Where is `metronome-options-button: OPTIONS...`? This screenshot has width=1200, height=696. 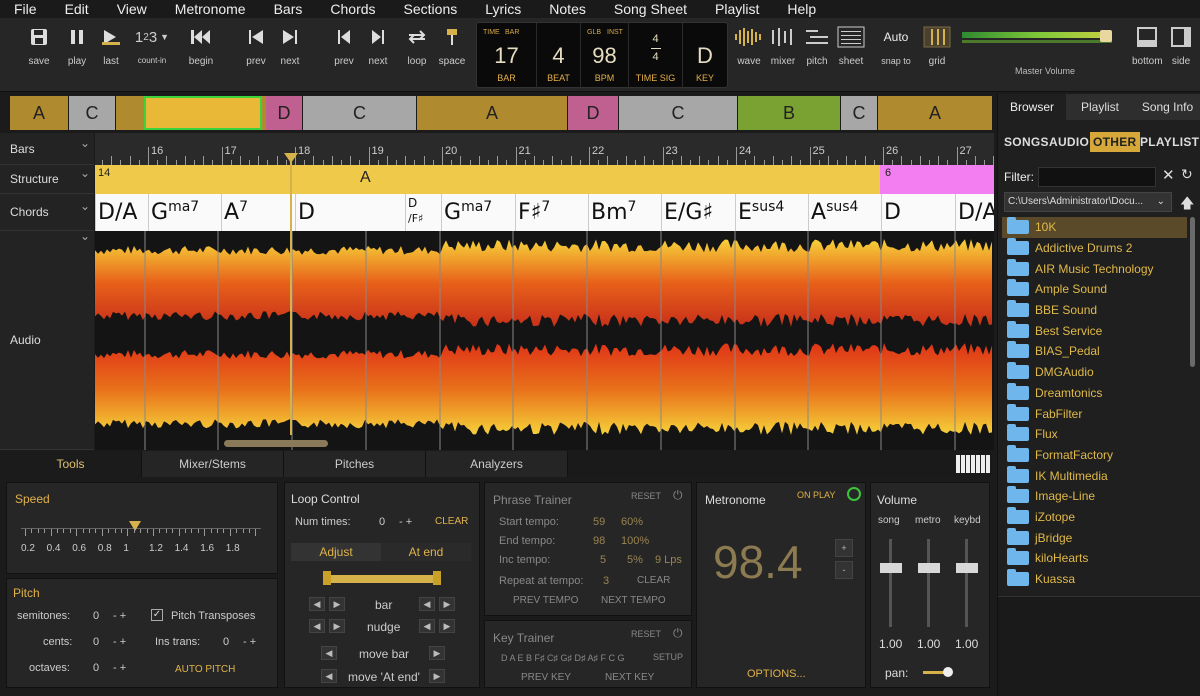 metronome-options-button: OPTIONS... is located at coordinates (776, 674).